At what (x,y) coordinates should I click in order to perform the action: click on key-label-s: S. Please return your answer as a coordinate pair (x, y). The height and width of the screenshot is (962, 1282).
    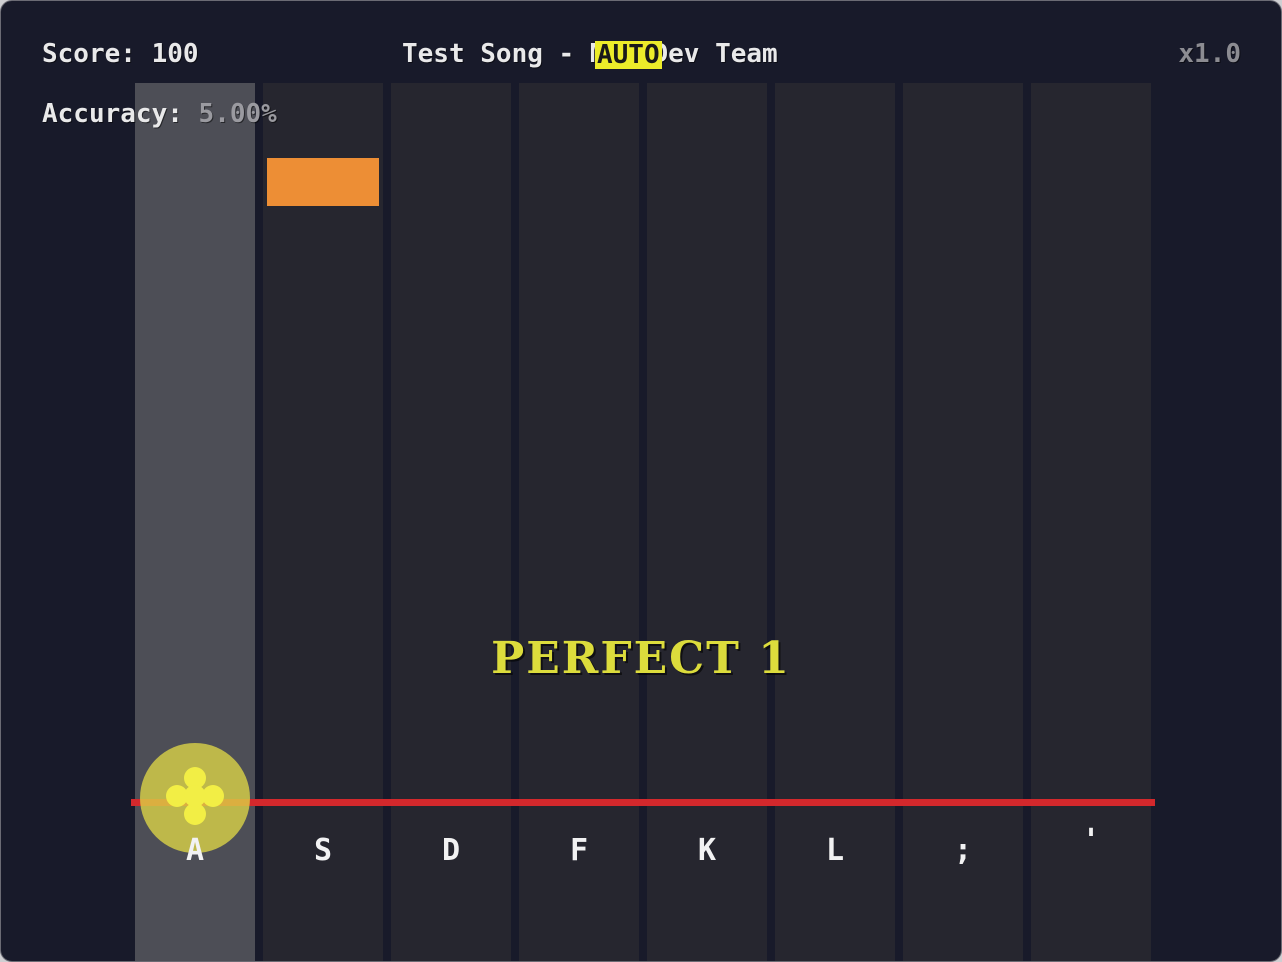
    Looking at the image, I should click on (323, 850).